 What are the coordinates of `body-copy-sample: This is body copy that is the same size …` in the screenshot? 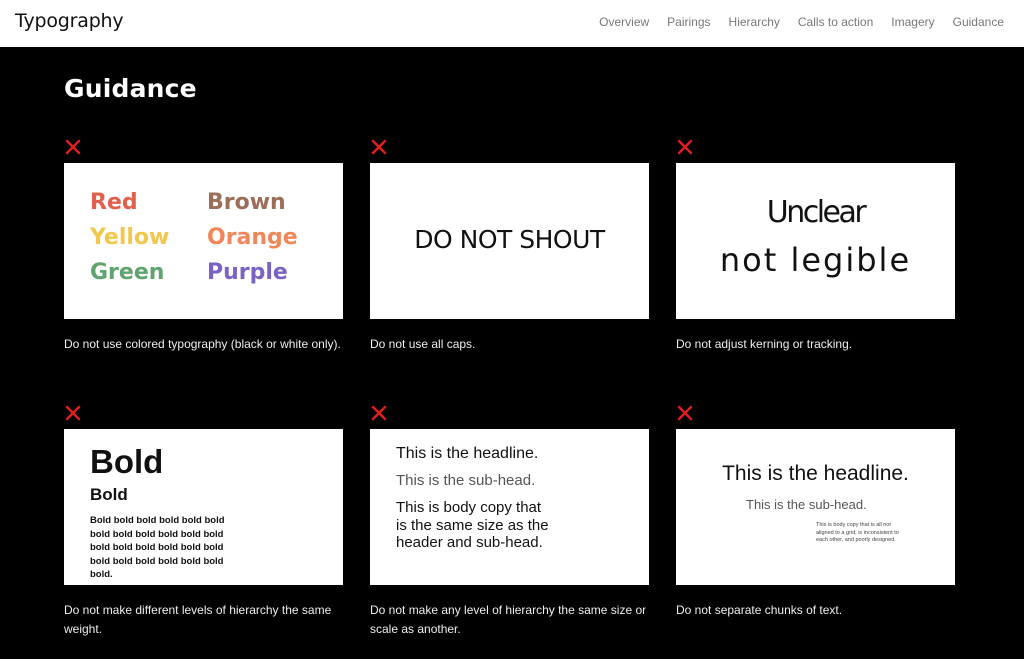 It's located at (472, 525).